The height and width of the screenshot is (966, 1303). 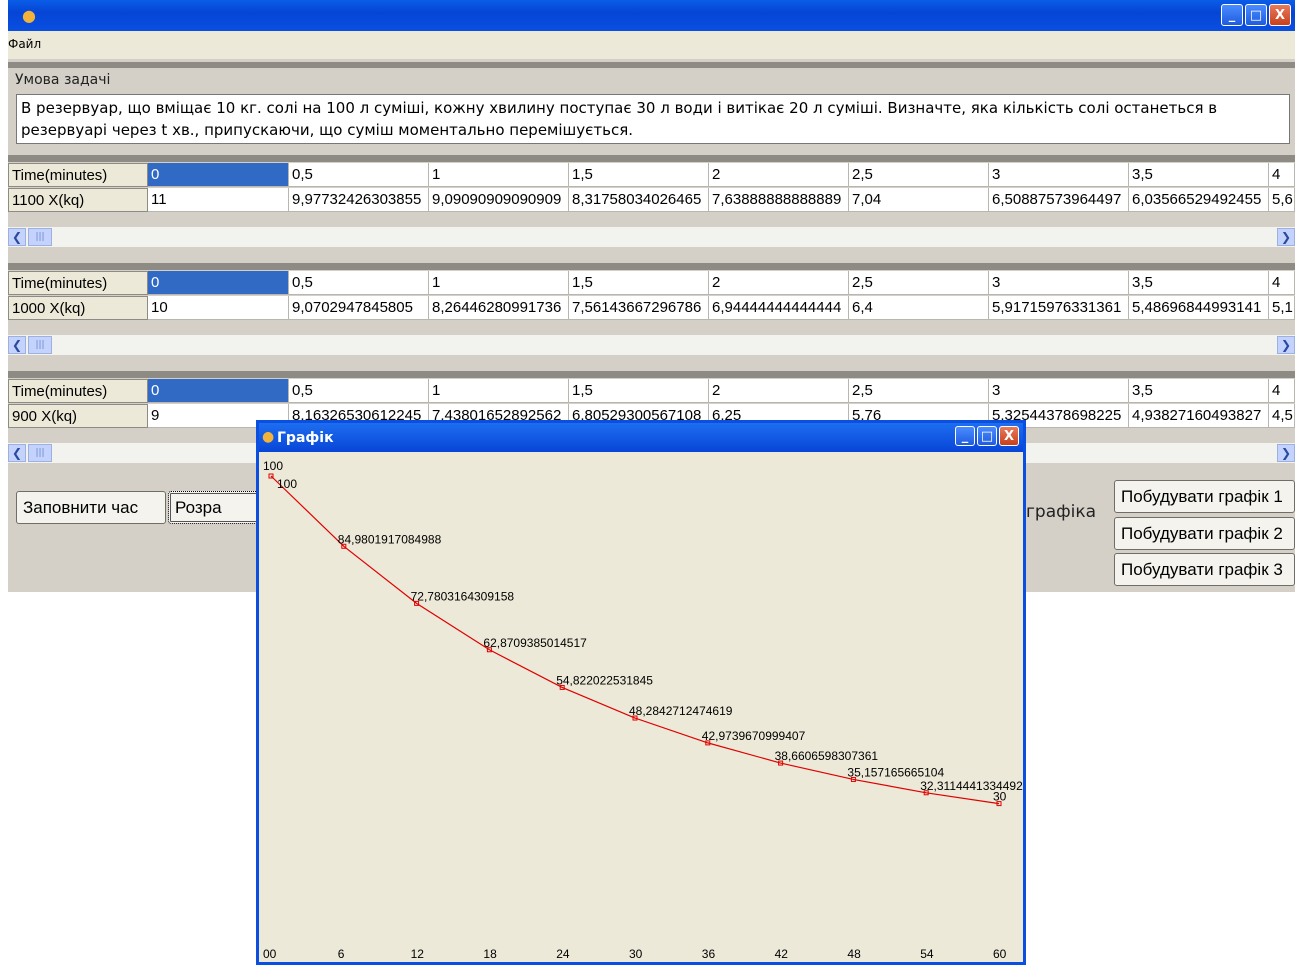 I want to click on chart-window-controls: _ □ X, so click(x=987, y=436).